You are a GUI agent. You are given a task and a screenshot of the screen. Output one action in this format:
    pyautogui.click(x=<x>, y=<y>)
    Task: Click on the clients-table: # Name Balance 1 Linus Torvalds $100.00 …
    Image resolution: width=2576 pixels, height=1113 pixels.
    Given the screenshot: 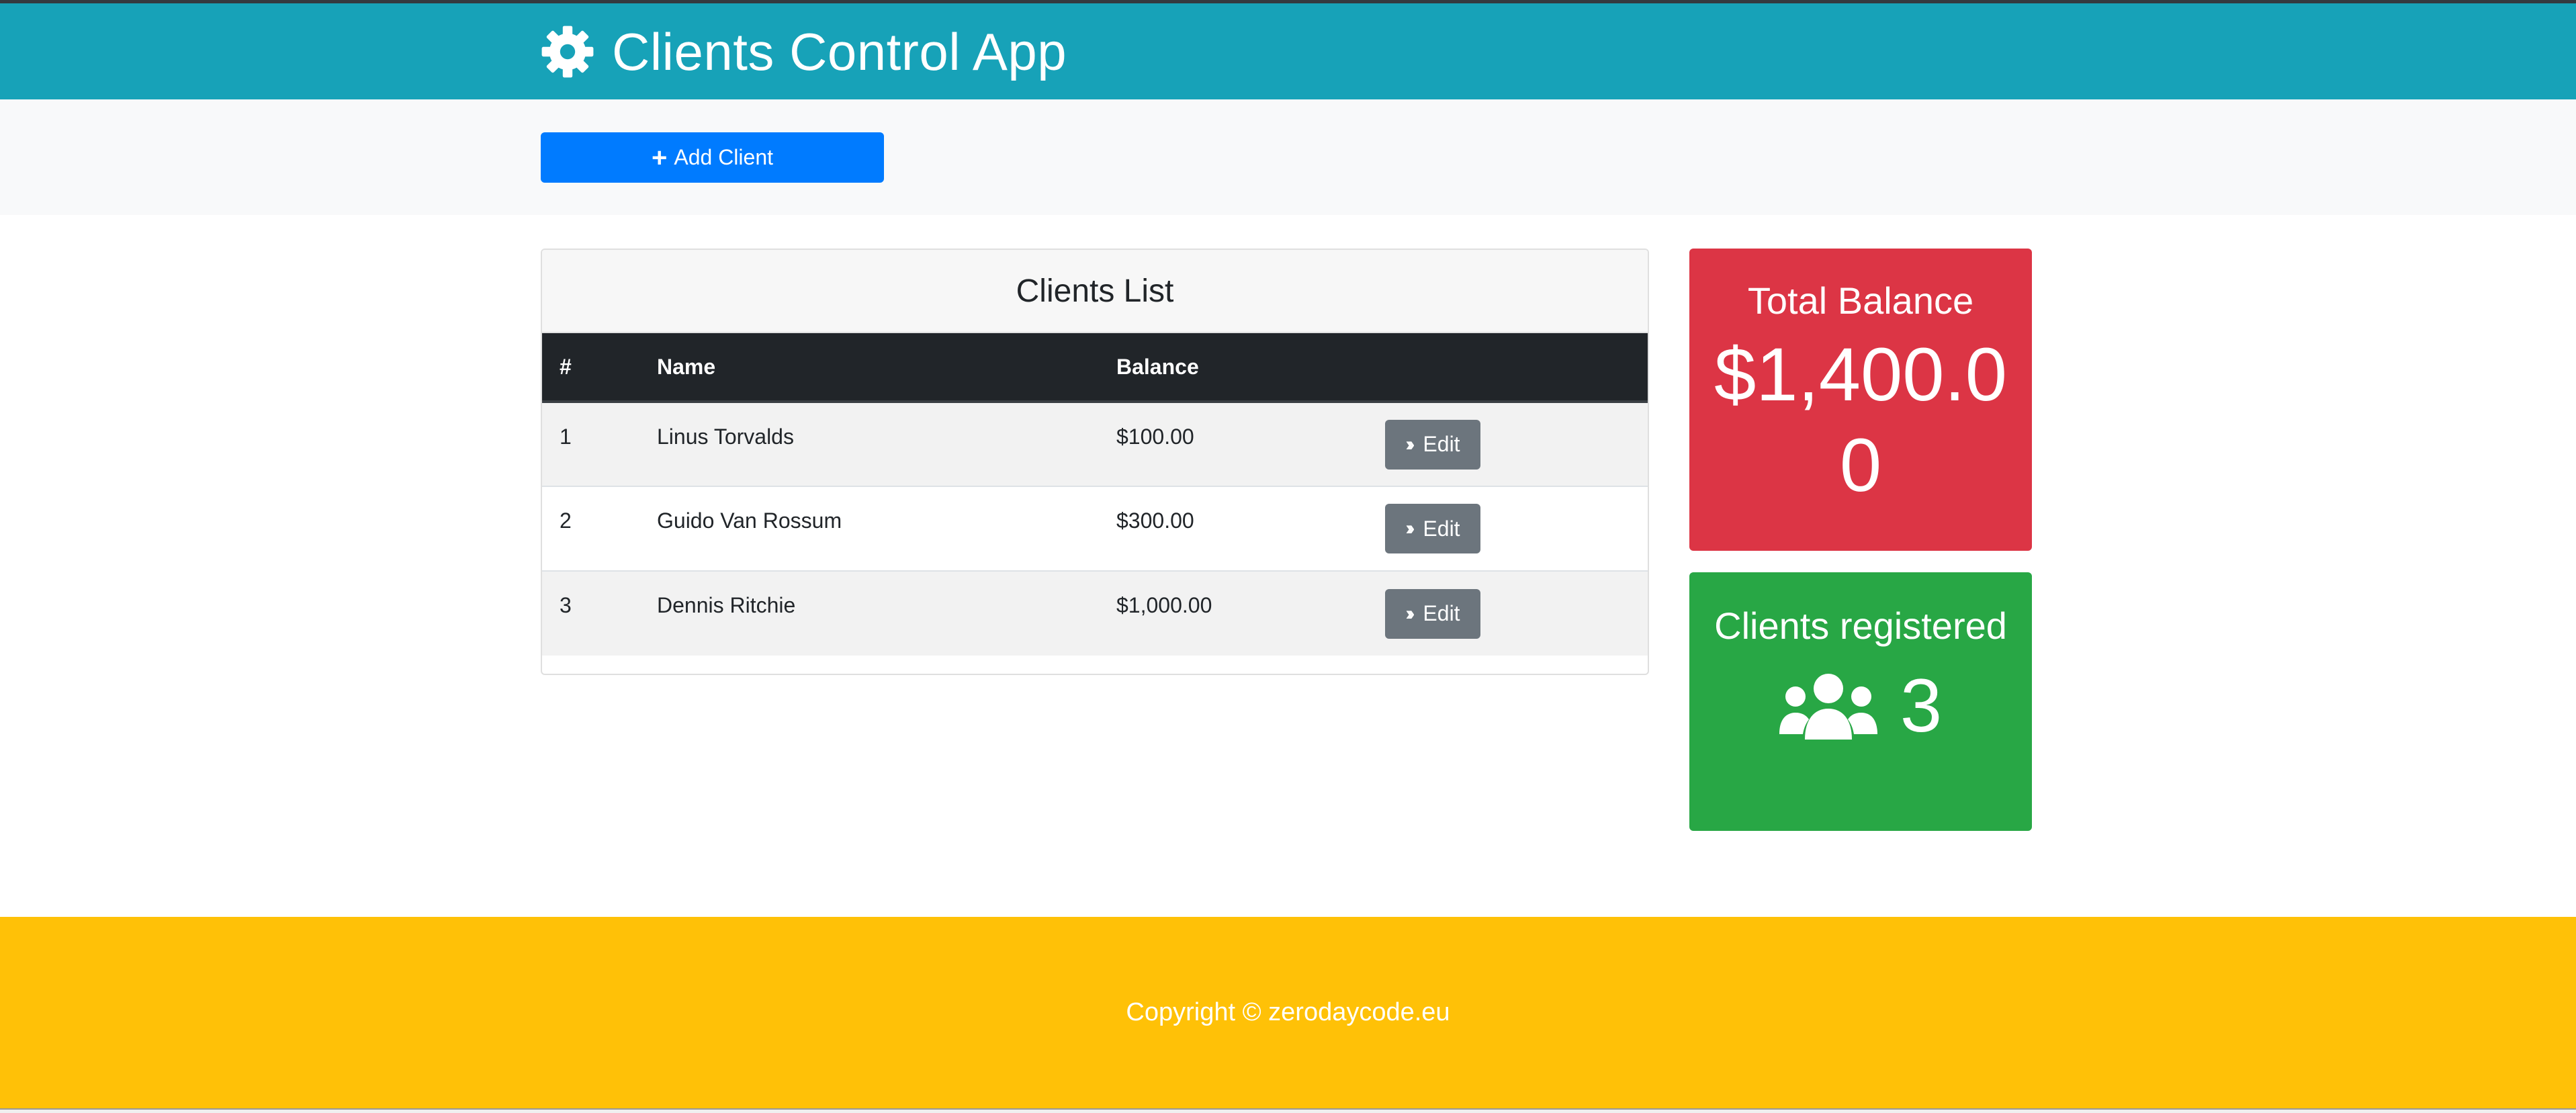 What is the action you would take?
    pyautogui.click(x=1095, y=494)
    